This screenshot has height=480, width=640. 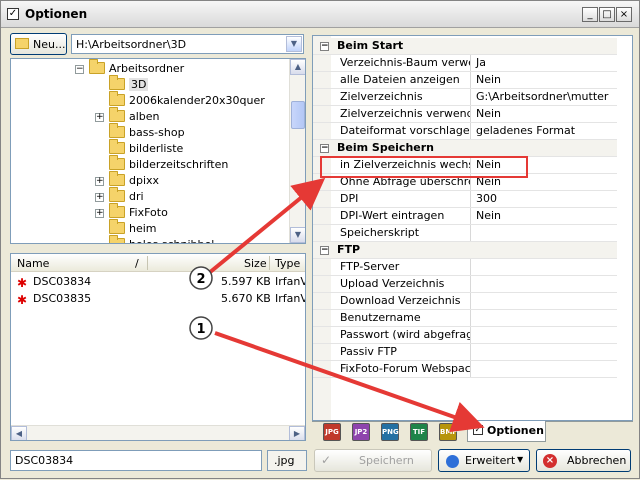 I want to click on cancel-button: × Abbrechen, so click(x=583, y=460).